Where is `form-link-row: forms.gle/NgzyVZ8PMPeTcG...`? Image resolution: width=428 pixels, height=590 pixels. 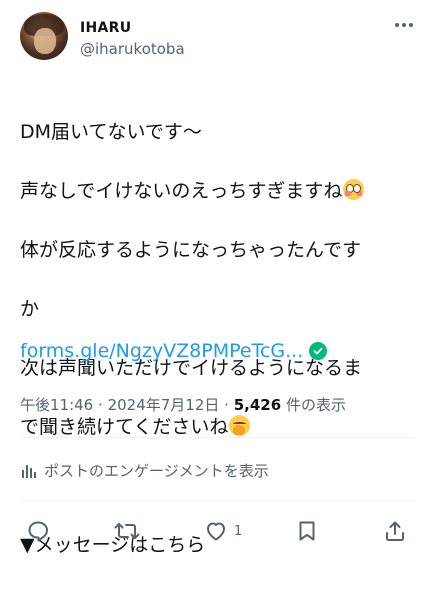
form-link-row: forms.gle/NgzyVZ8PMPeTcG... is located at coordinates (174, 351).